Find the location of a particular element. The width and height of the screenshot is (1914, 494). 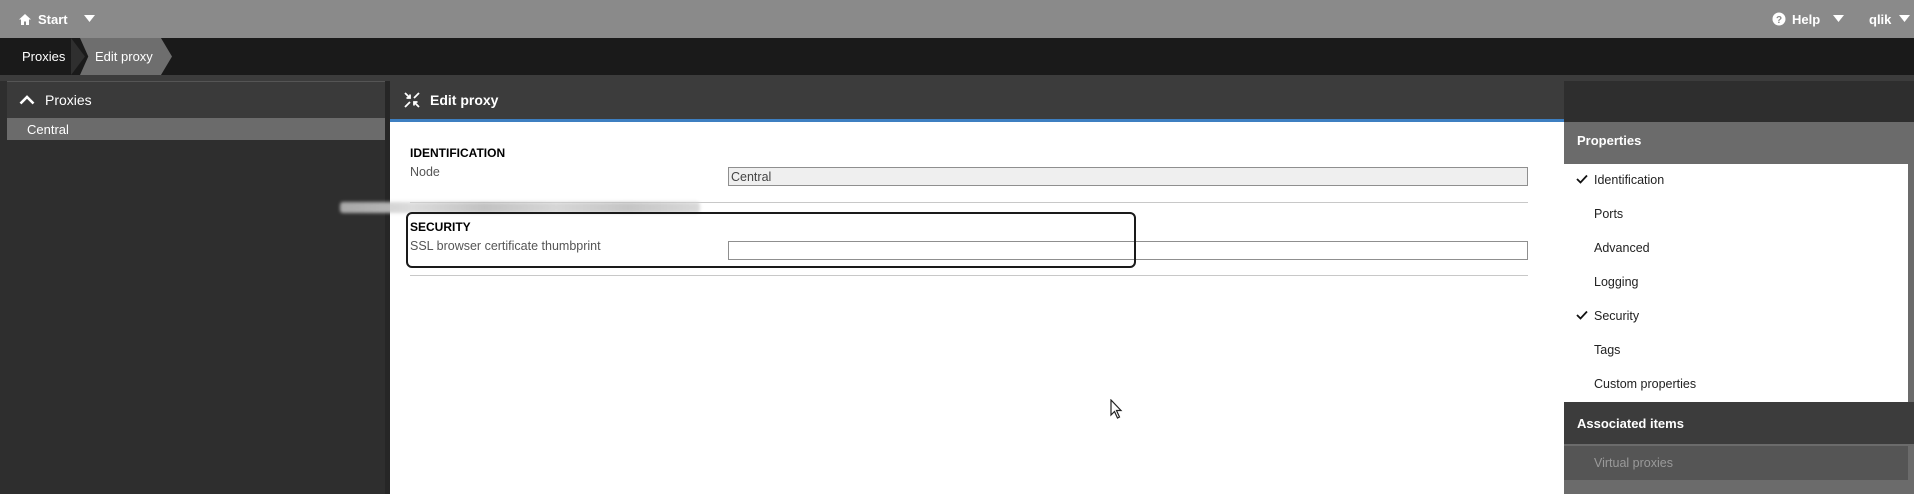

breadcrumb-edit-proxy-label: Edit proxy is located at coordinates (124, 56).